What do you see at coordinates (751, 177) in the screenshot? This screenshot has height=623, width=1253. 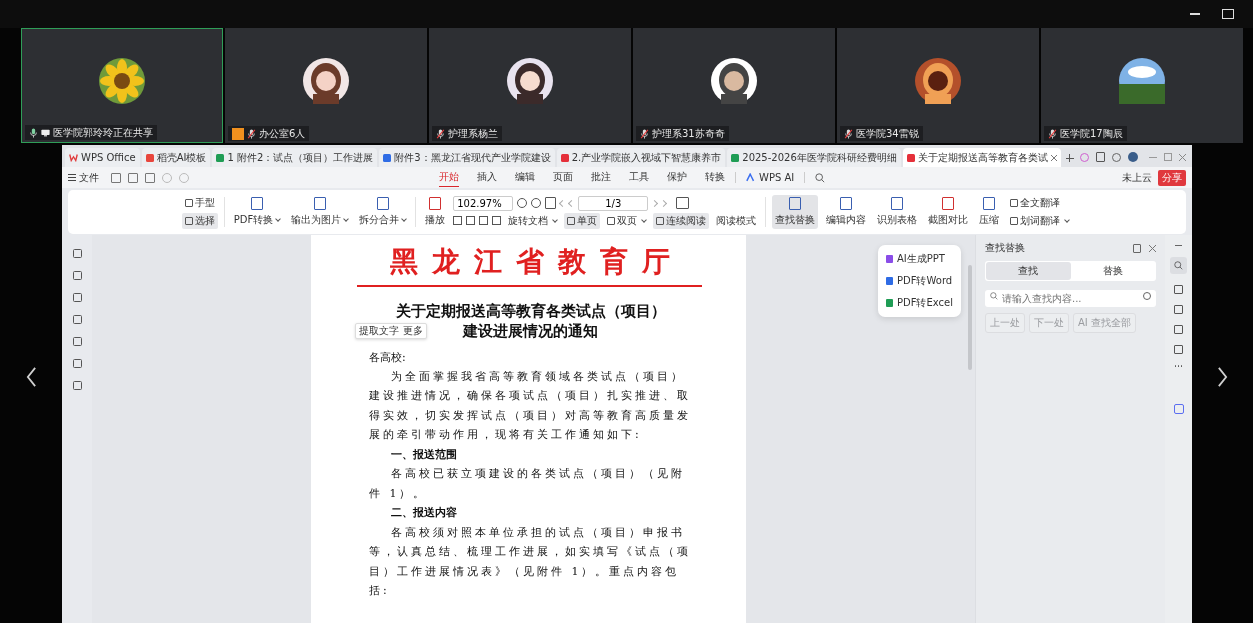 I see `ai-logo-icon` at bounding box center [751, 177].